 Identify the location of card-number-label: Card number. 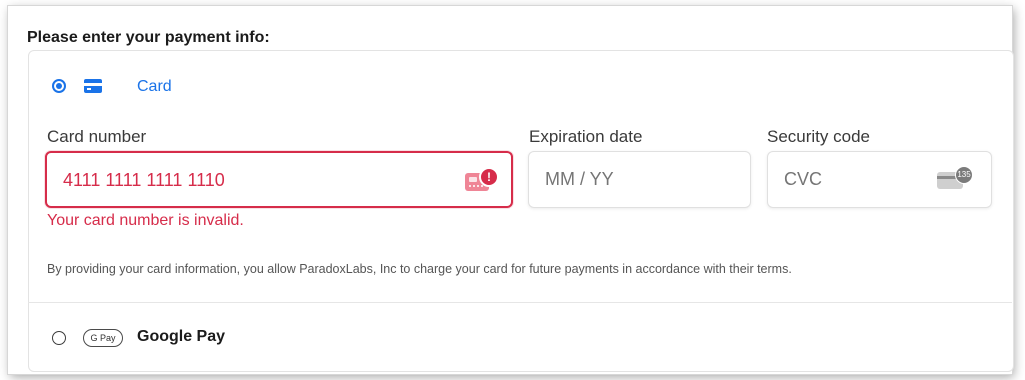
(97, 136).